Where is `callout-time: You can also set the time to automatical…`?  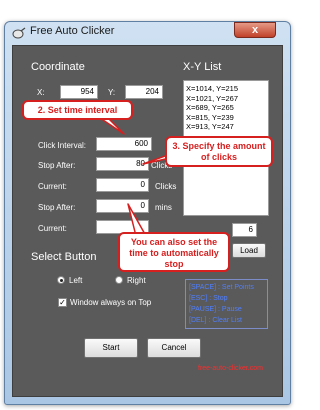
callout-time: You can also set the time to automatical… is located at coordinates (174, 252).